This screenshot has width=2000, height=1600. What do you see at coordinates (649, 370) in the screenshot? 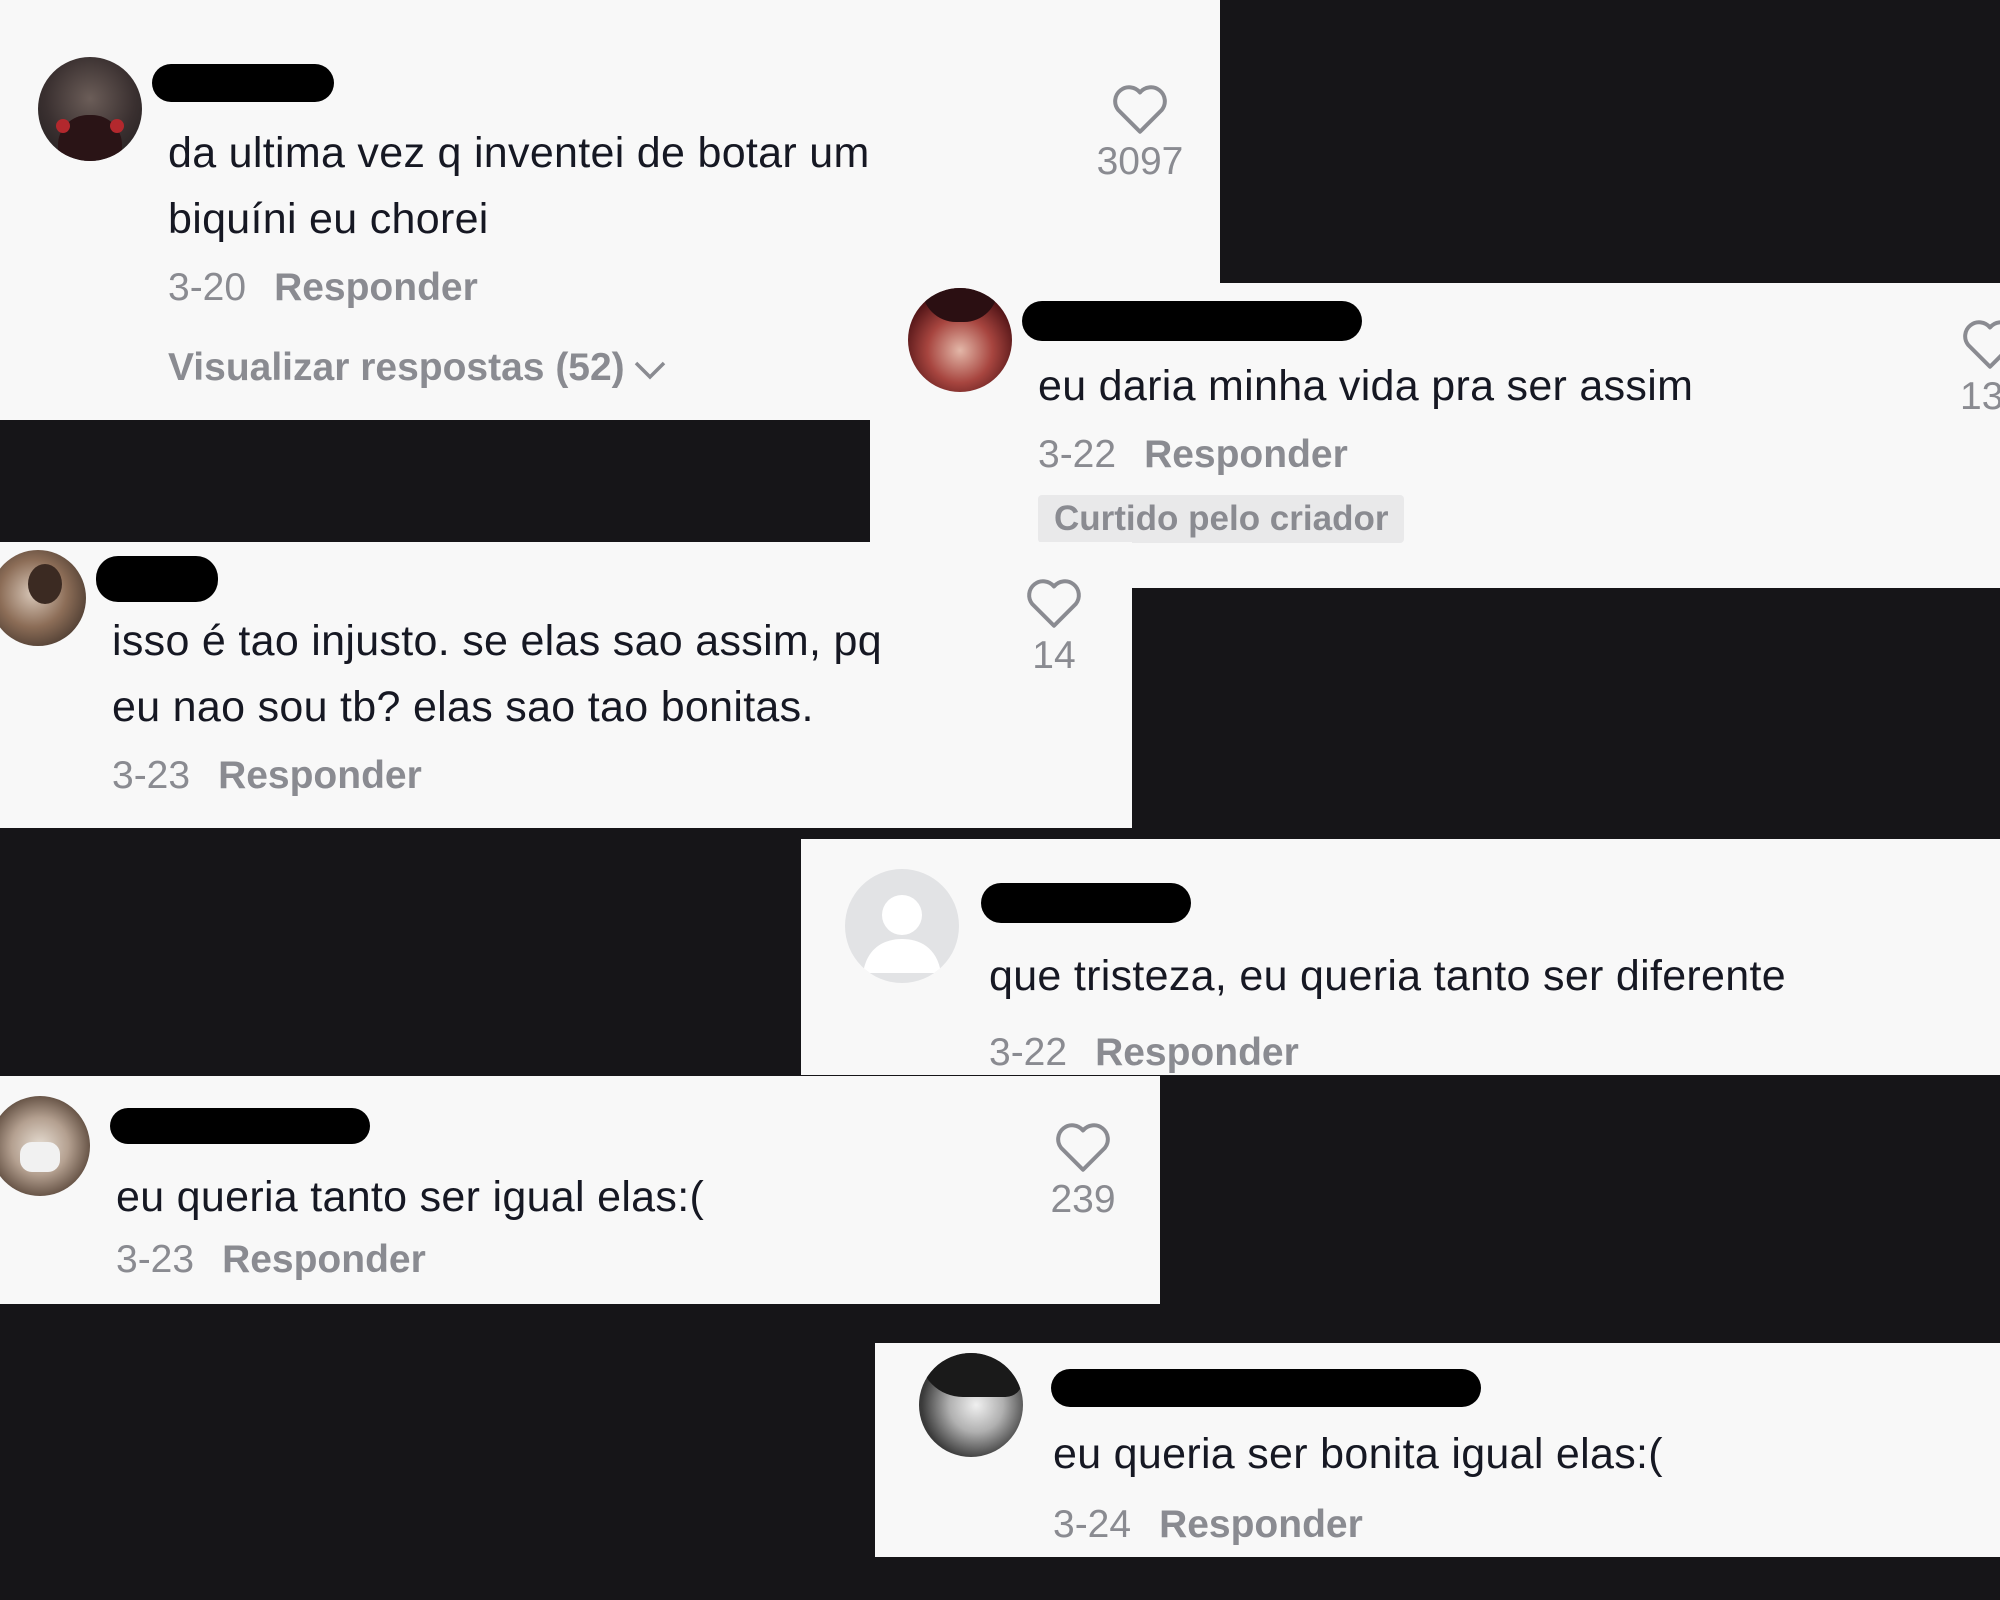
I see `chevron-down-icon` at bounding box center [649, 370].